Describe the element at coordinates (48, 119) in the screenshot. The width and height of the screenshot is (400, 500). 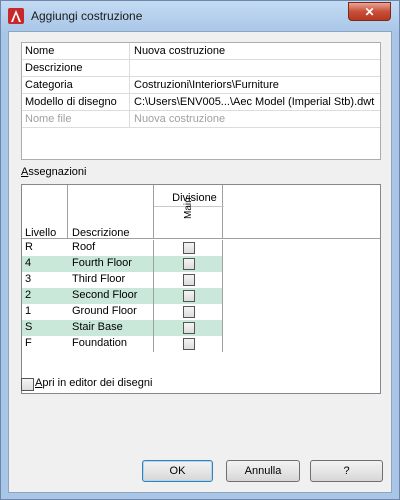
I see `property-key: Nome file` at that location.